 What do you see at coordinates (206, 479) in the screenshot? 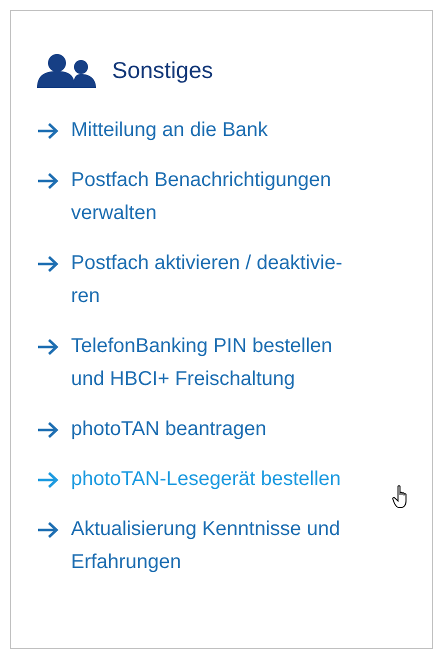
I see `menu-link: photoTAN-Lesegerät bestellen` at bounding box center [206, 479].